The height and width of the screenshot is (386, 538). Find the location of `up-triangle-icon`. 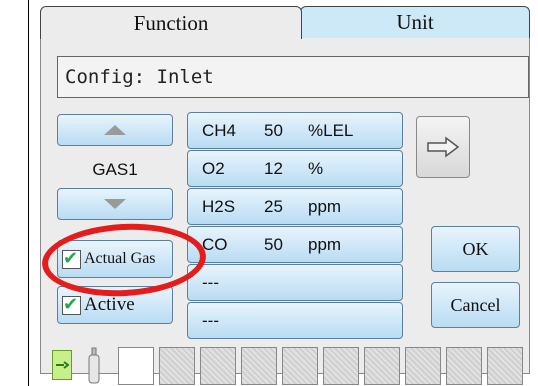

up-triangle-icon is located at coordinates (115, 130).